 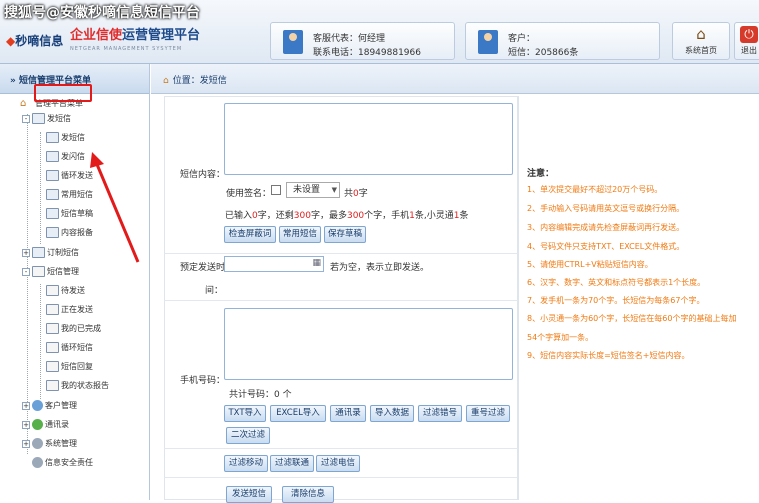 I want to click on note-line: 9、短信内容实际长度=短信签名+短信内容。, so click(x=608, y=355).